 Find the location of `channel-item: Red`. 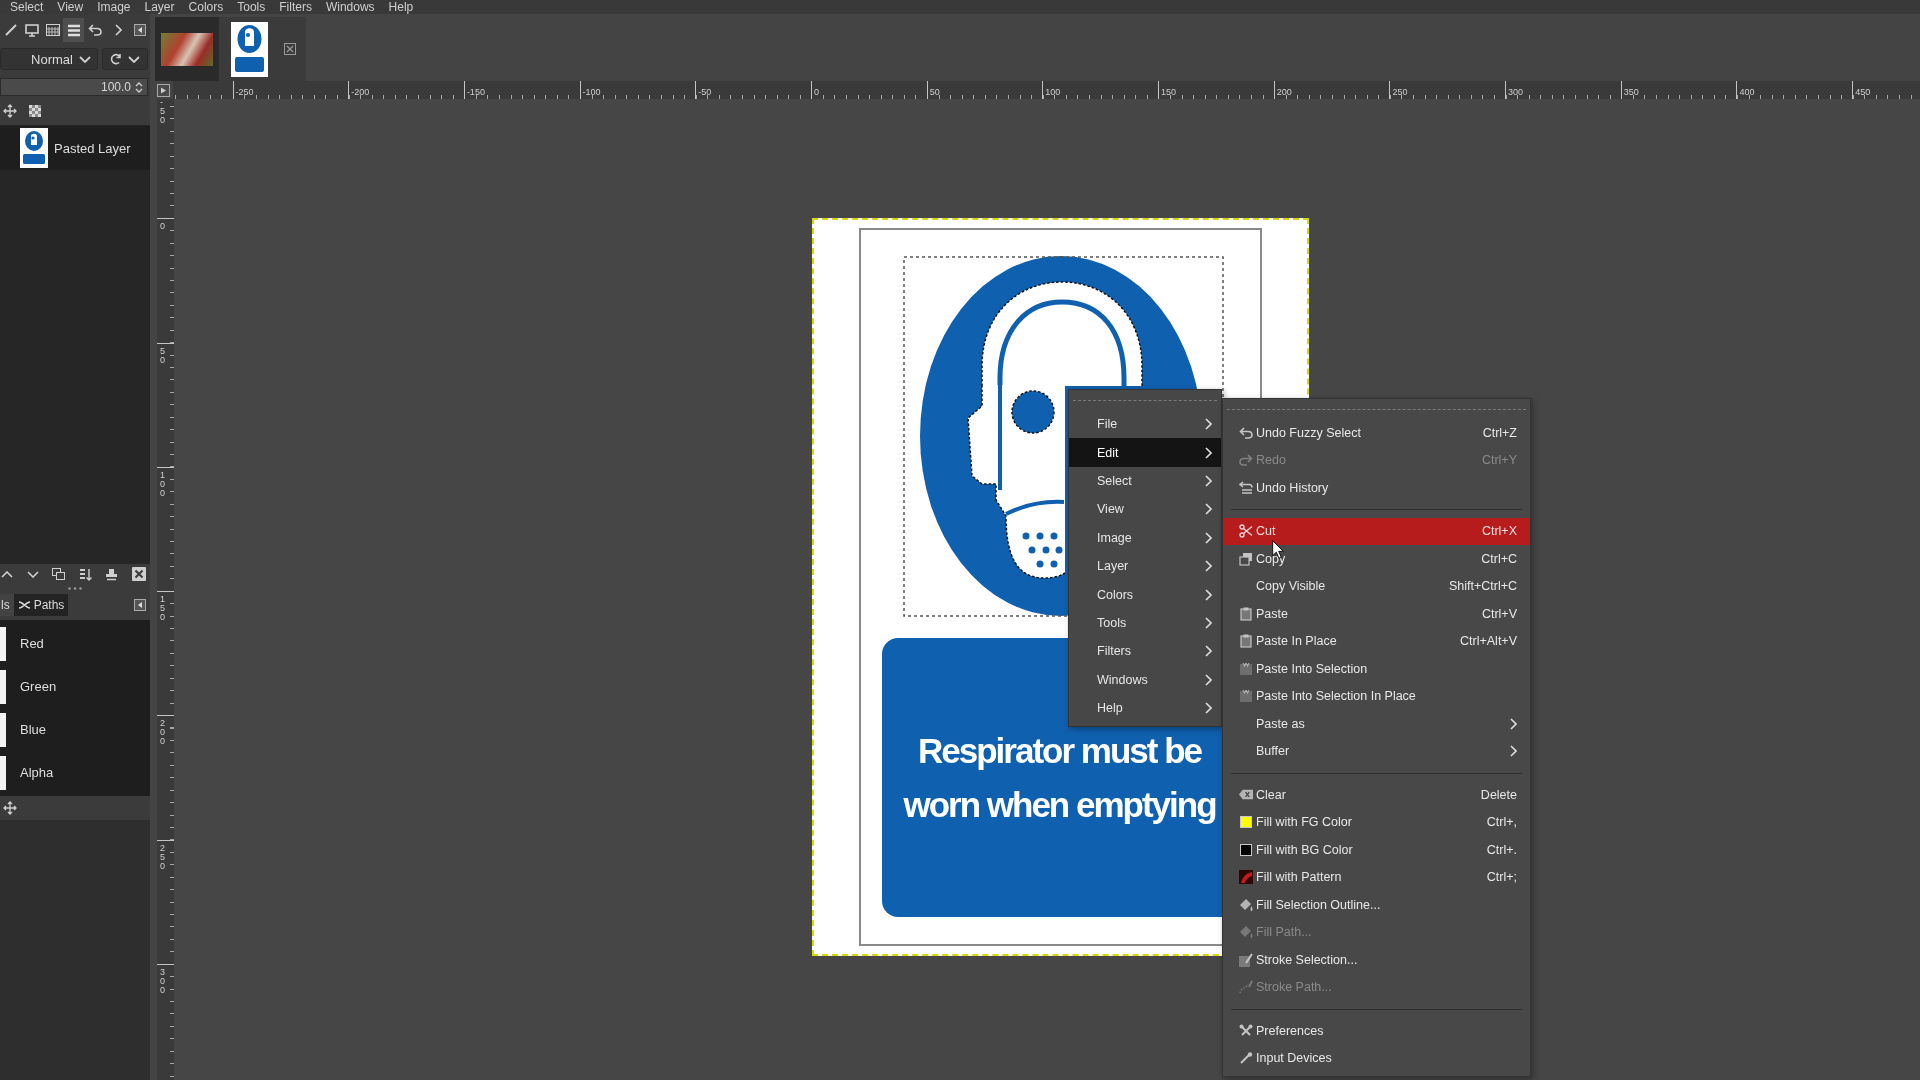

channel-item: Red is located at coordinates (75, 643).